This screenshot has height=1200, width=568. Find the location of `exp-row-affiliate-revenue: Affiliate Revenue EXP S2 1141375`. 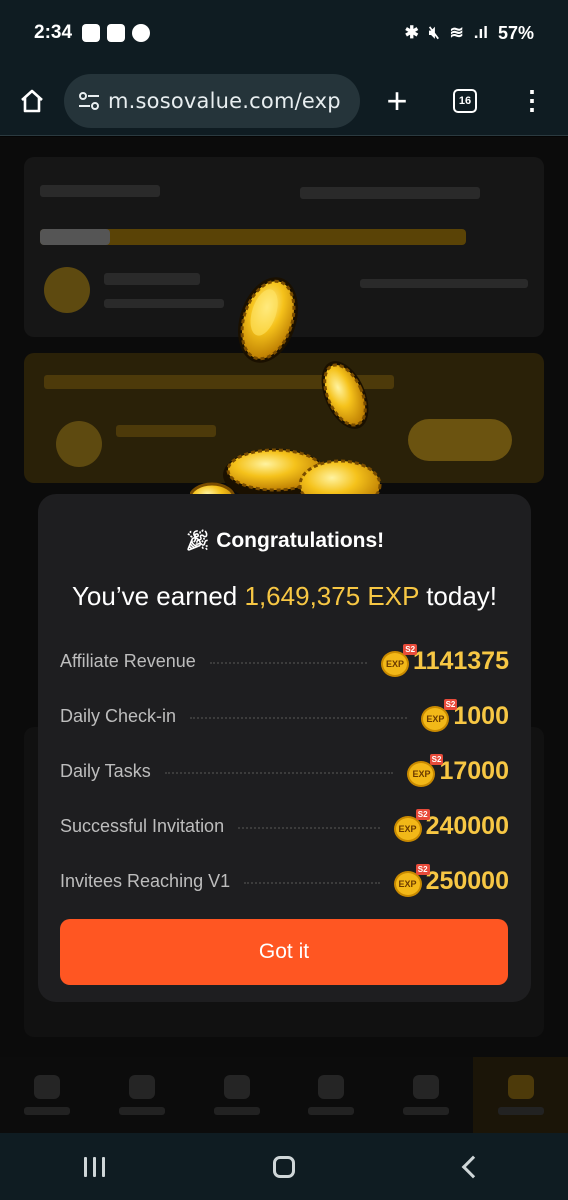

exp-row-affiliate-revenue: Affiliate Revenue EXP S2 1141375 is located at coordinates (284, 661).